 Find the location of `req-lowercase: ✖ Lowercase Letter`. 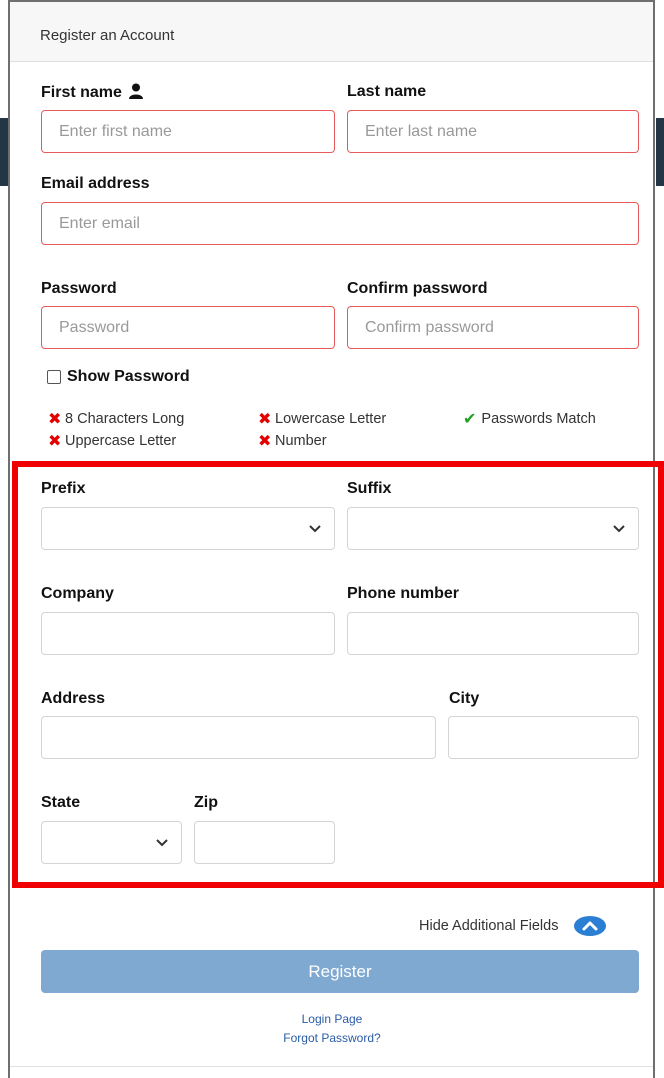

req-lowercase: ✖ Lowercase Letter is located at coordinates (322, 419).